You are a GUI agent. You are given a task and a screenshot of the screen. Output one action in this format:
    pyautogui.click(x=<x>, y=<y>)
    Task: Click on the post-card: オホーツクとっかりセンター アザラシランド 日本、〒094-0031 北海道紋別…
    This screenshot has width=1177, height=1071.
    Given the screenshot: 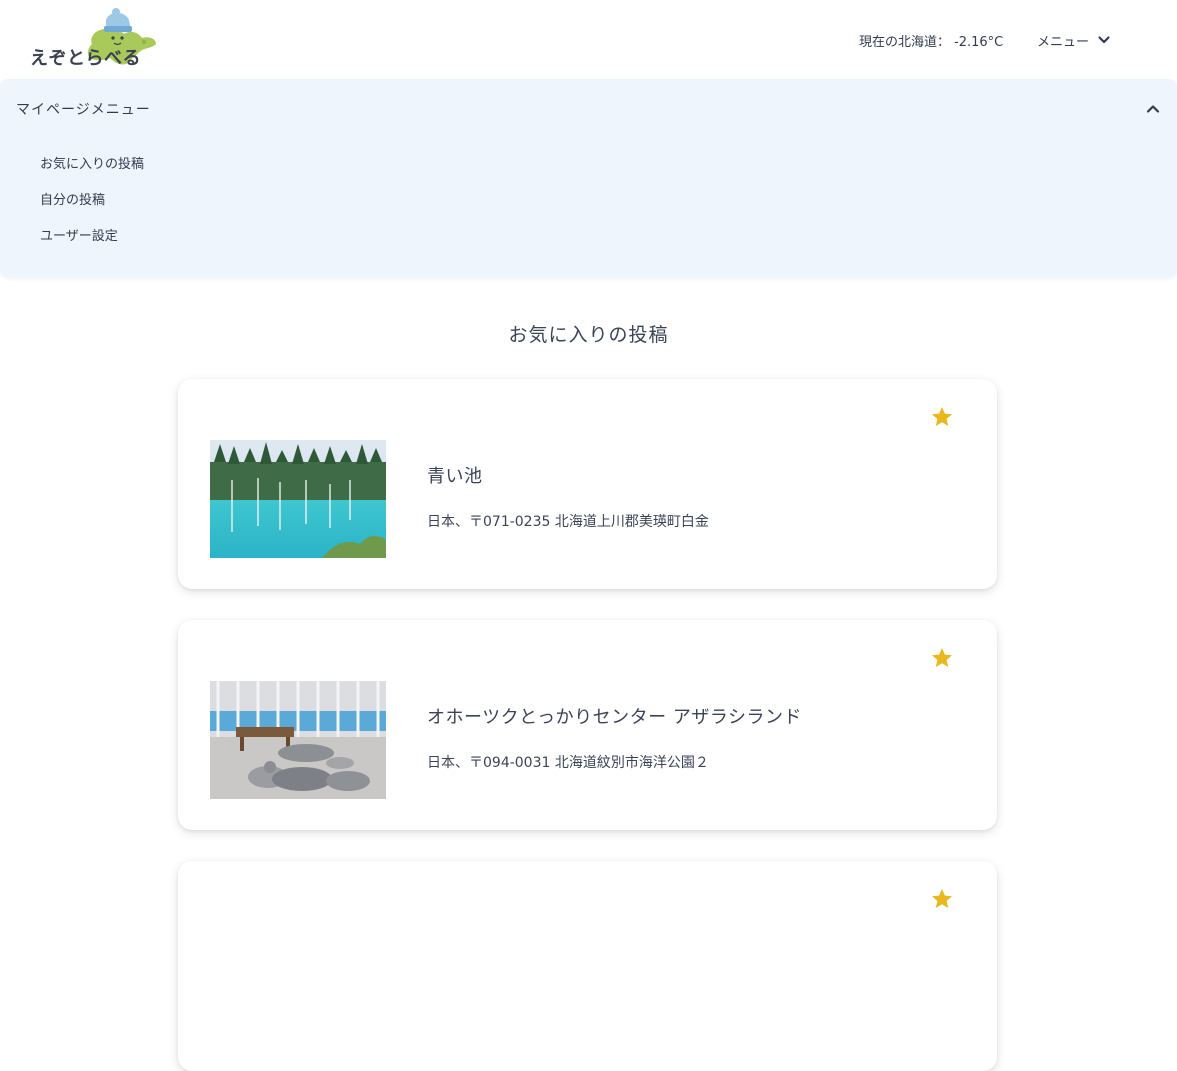 What is the action you would take?
    pyautogui.click(x=587, y=725)
    